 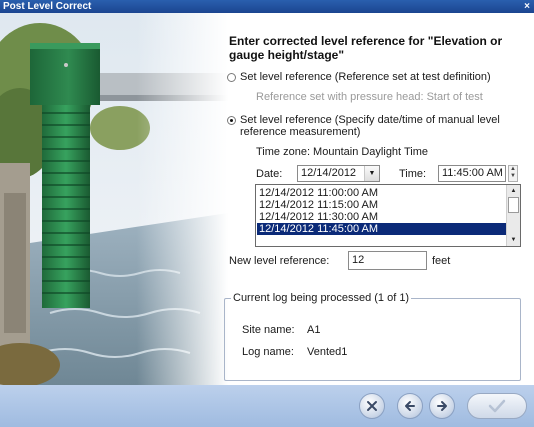 What do you see at coordinates (382, 205) in the screenshot?
I see `list-item: 12/14/2012 11:15:00 AM` at bounding box center [382, 205].